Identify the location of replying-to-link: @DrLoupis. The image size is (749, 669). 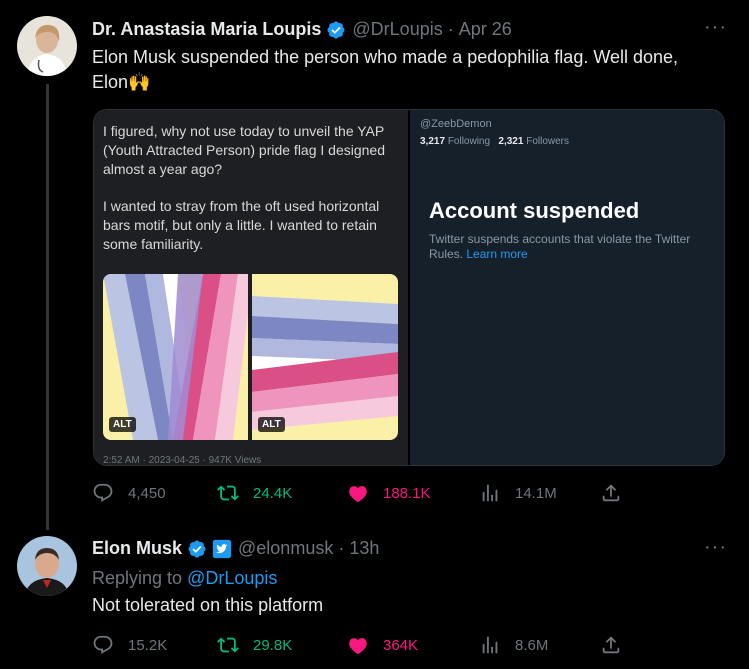
(232, 578).